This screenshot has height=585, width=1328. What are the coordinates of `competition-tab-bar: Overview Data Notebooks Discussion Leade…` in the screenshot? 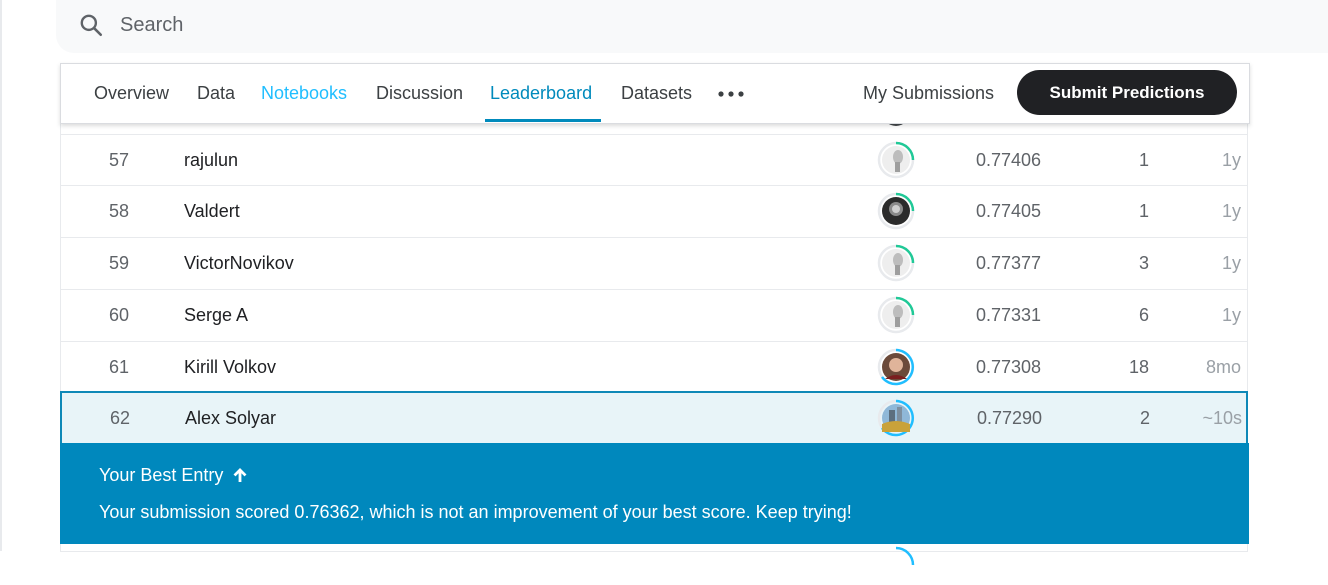 It's located at (655, 93).